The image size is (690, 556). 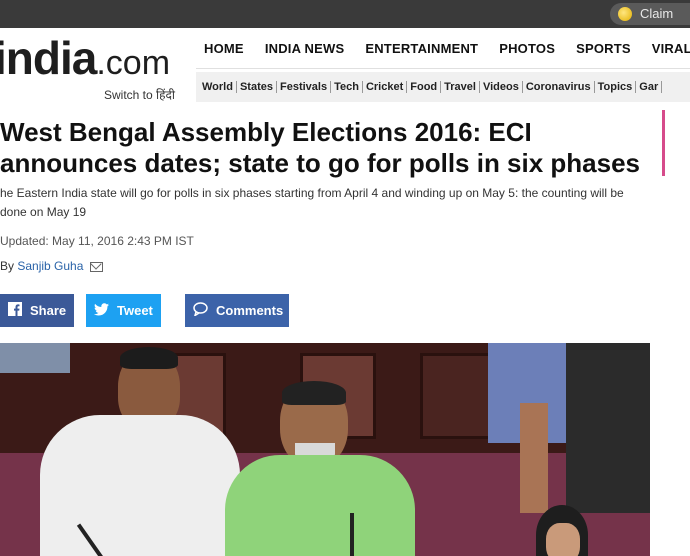 What do you see at coordinates (304, 87) in the screenshot?
I see `subnav-item-festivals: Festivals` at bounding box center [304, 87].